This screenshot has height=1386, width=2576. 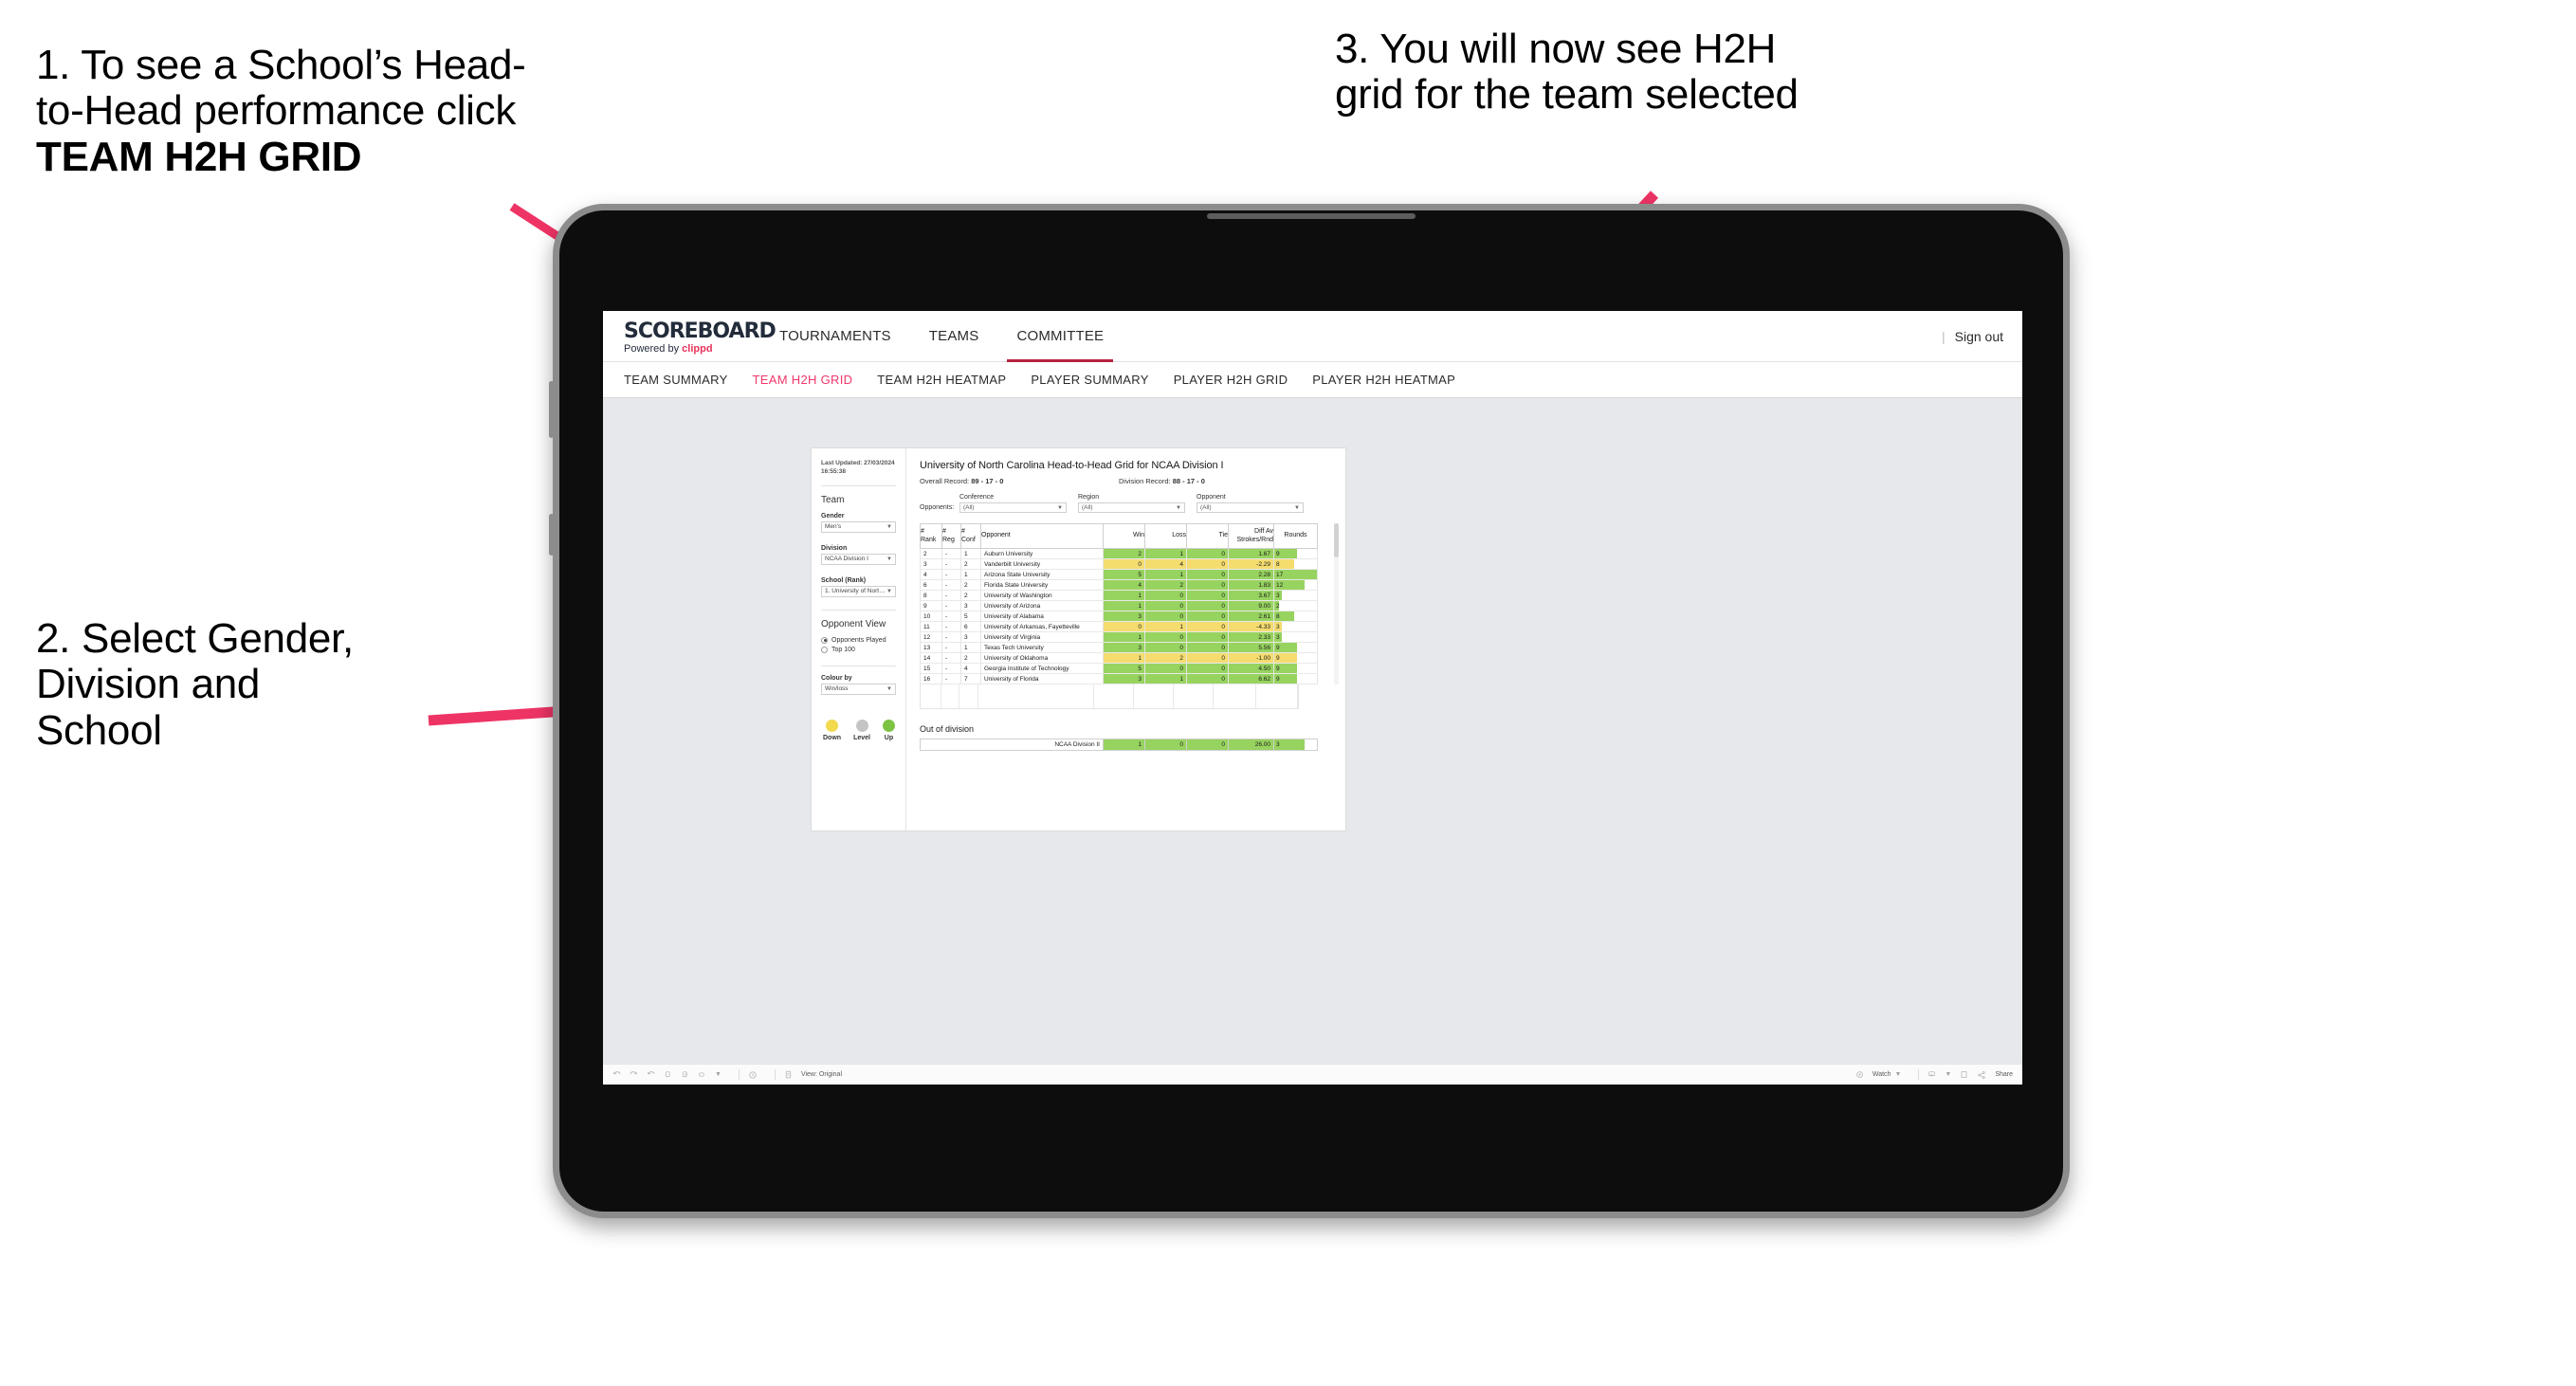 What do you see at coordinates (1119, 564) in the screenshot?
I see `table-row: 3-2 Vanderbilt University 0 4 0 -2.29 8` at bounding box center [1119, 564].